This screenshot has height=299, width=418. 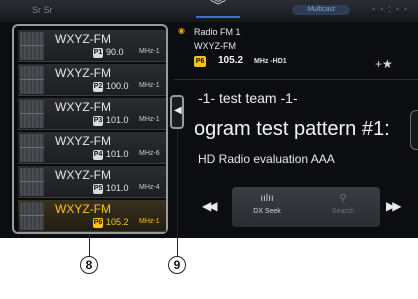 I want to click on tuner-controls: ◀◀ ıılıı DX Seek ⚲ Search ▶▶, so click(x=302, y=207).